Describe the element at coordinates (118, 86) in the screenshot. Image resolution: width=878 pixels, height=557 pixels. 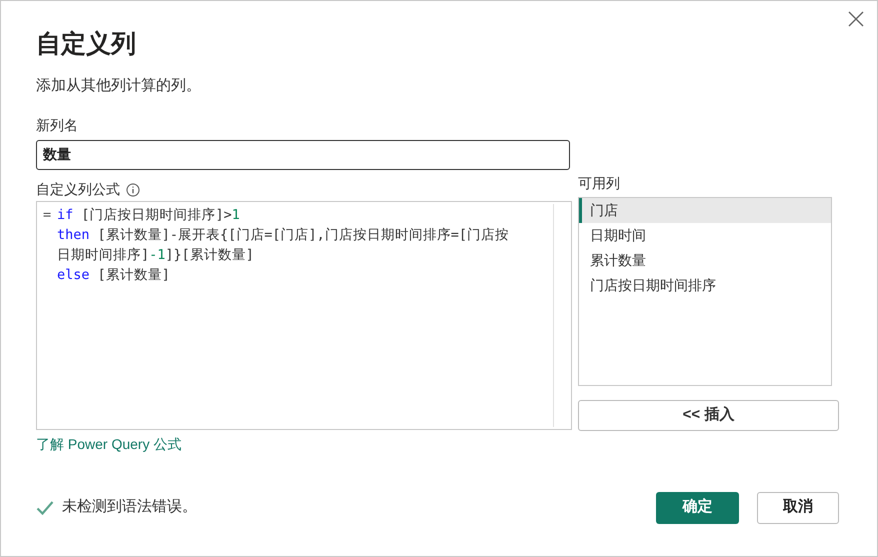
I see `dialog-description: 添加从其他列计算的列。` at that location.